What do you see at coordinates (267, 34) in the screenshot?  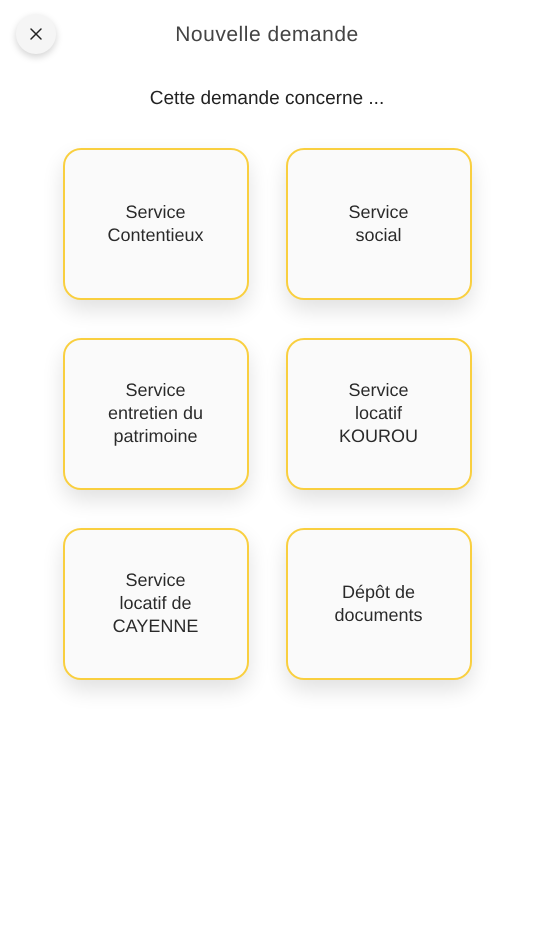 I see `page-title: Nouvelle demande` at bounding box center [267, 34].